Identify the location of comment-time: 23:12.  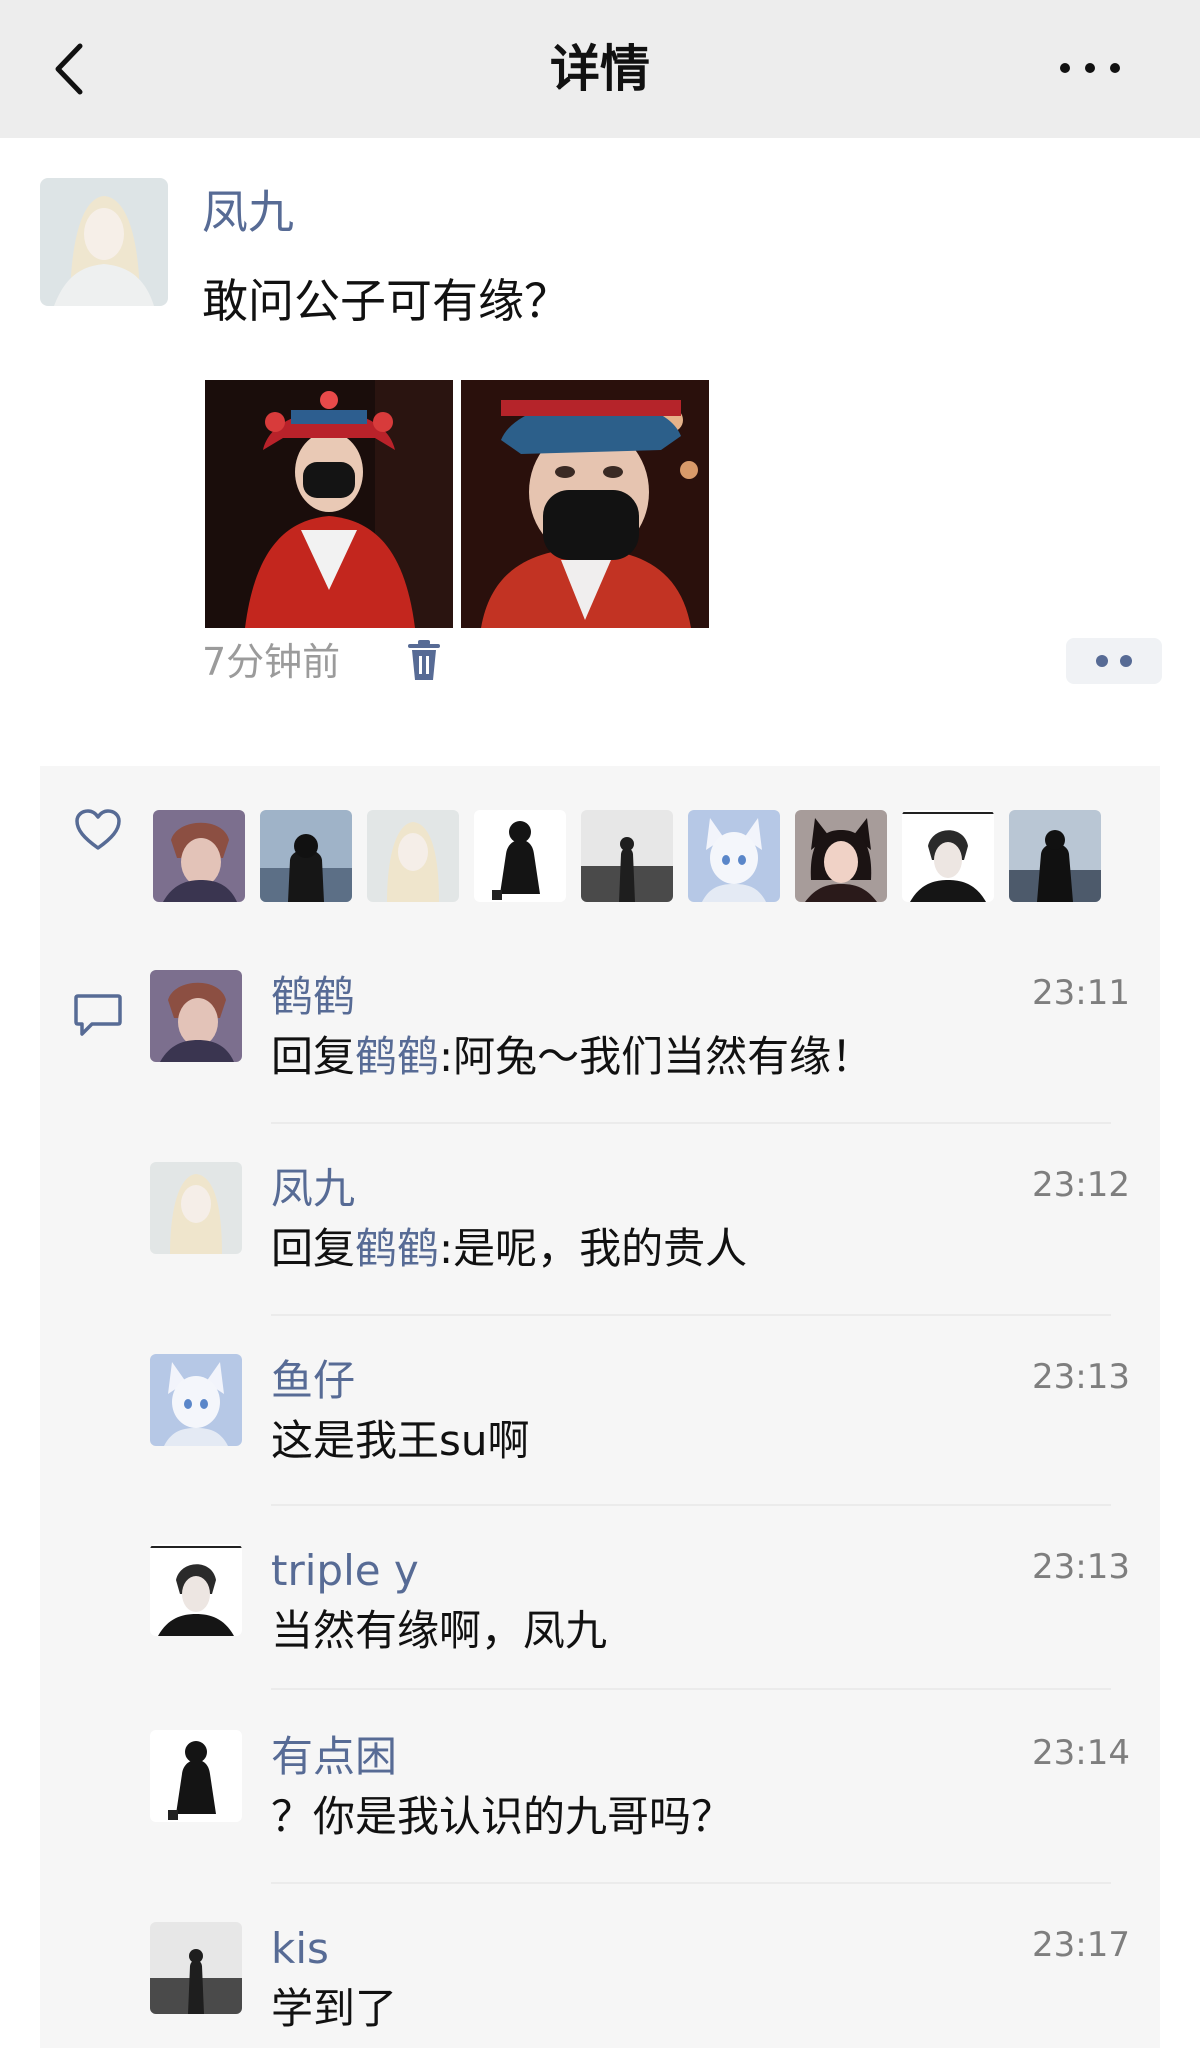
(1081, 1185).